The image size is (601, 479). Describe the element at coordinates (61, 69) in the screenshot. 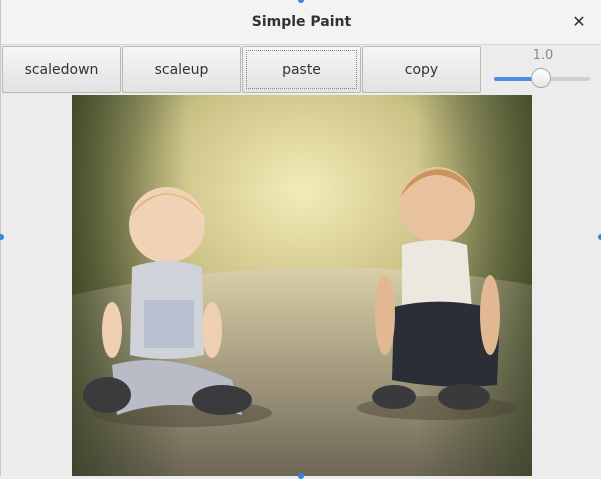

I see `scaledown-button: scaledown` at that location.